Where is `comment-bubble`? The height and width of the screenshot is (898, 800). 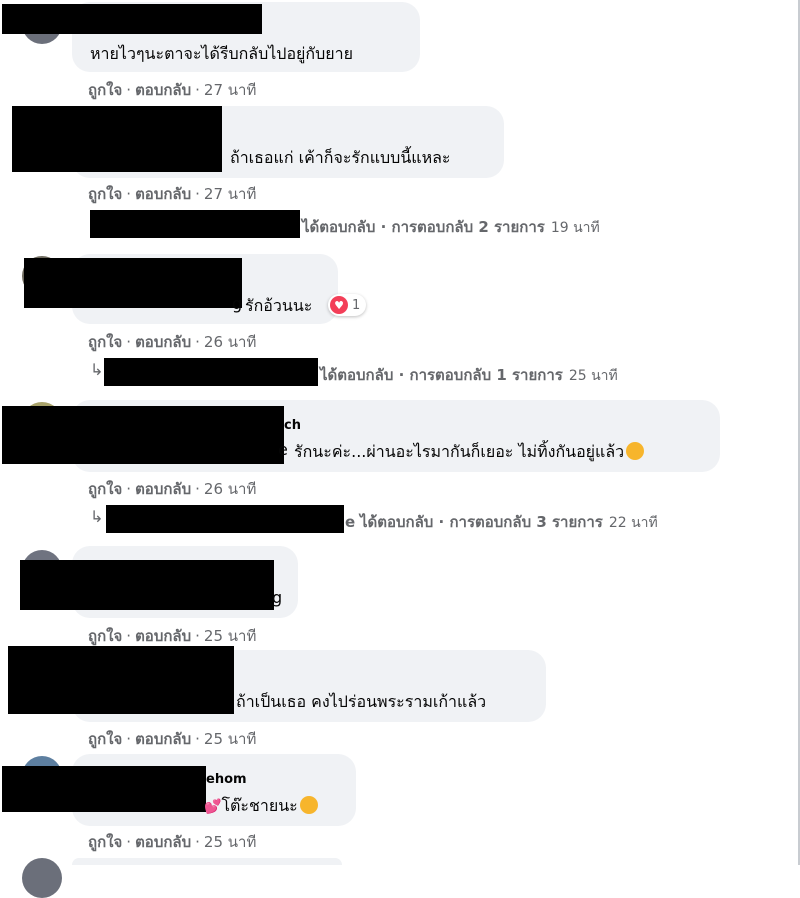
comment-bubble is located at coordinates (207, 861).